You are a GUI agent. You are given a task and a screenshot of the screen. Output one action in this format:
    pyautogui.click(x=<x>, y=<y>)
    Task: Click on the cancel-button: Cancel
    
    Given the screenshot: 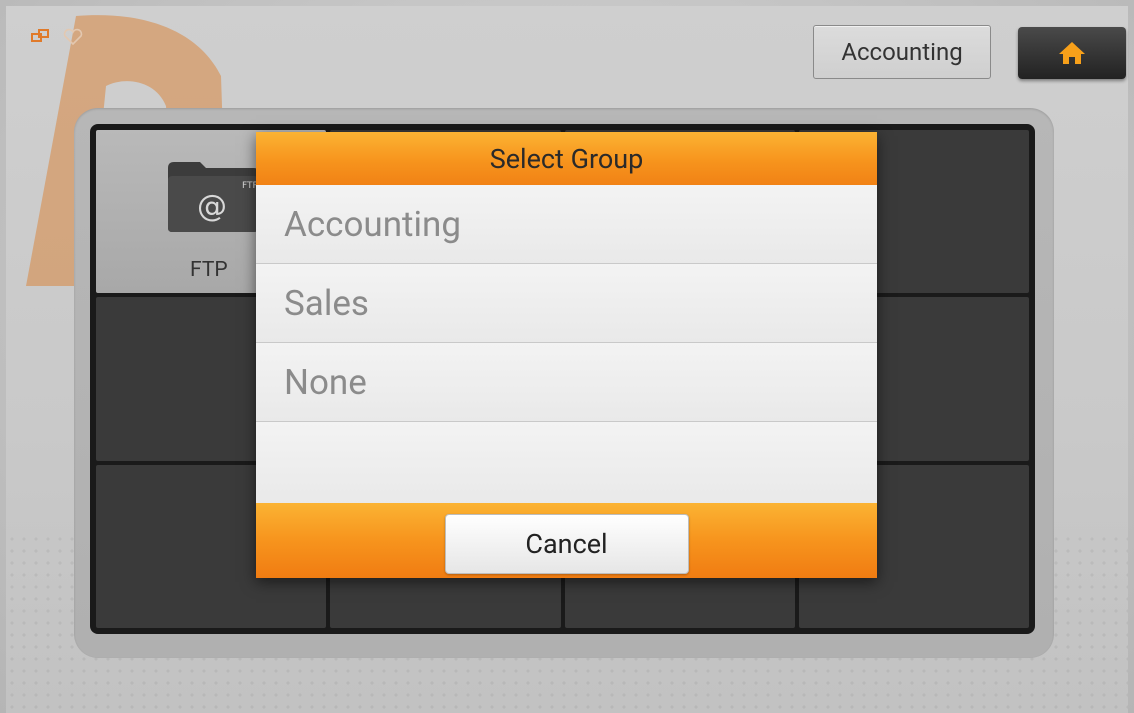 What is the action you would take?
    pyautogui.click(x=566, y=543)
    